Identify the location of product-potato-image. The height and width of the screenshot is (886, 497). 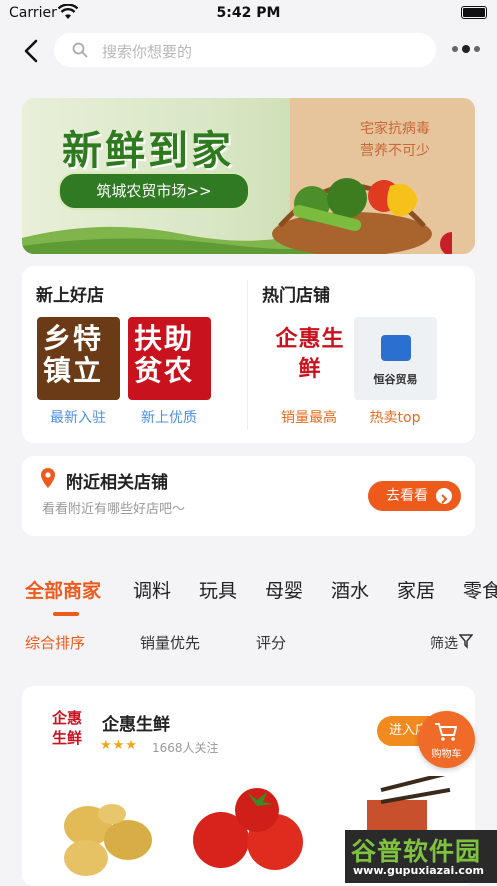
(104, 829).